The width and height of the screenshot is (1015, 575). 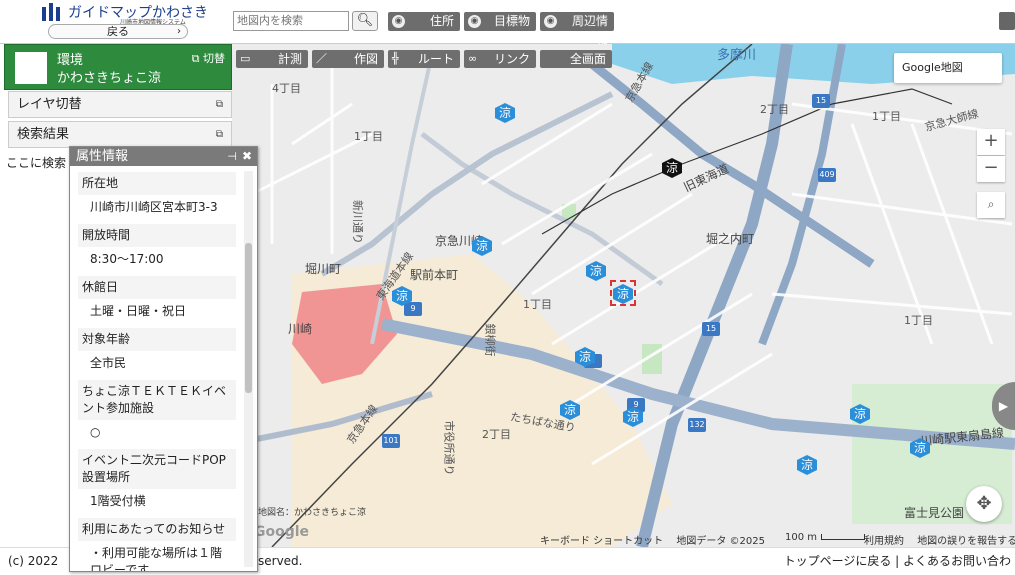 I want to click on map-label: 新川通り, so click(x=357, y=222).